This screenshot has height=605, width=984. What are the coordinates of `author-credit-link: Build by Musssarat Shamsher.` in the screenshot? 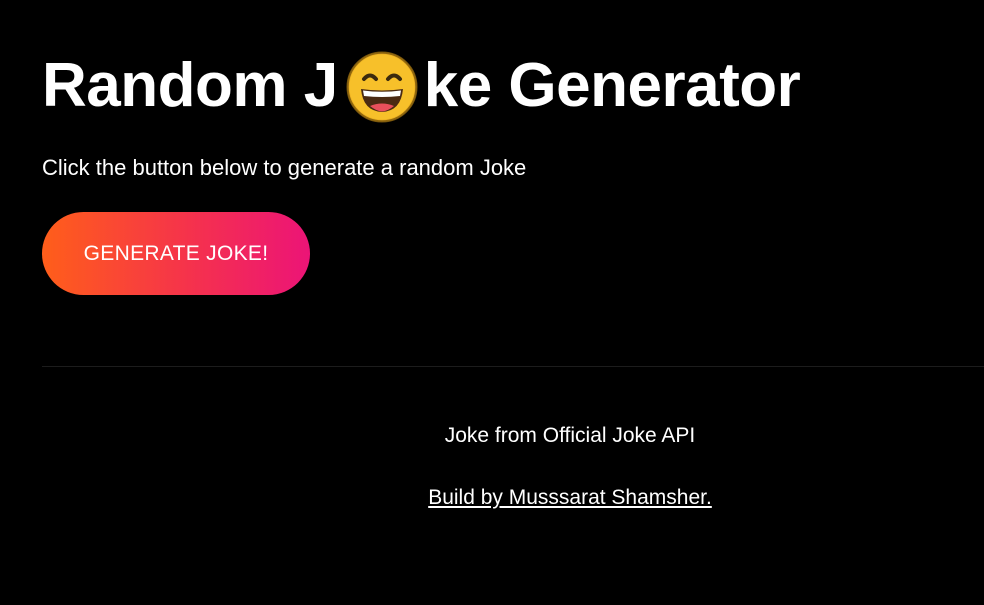 It's located at (570, 497).